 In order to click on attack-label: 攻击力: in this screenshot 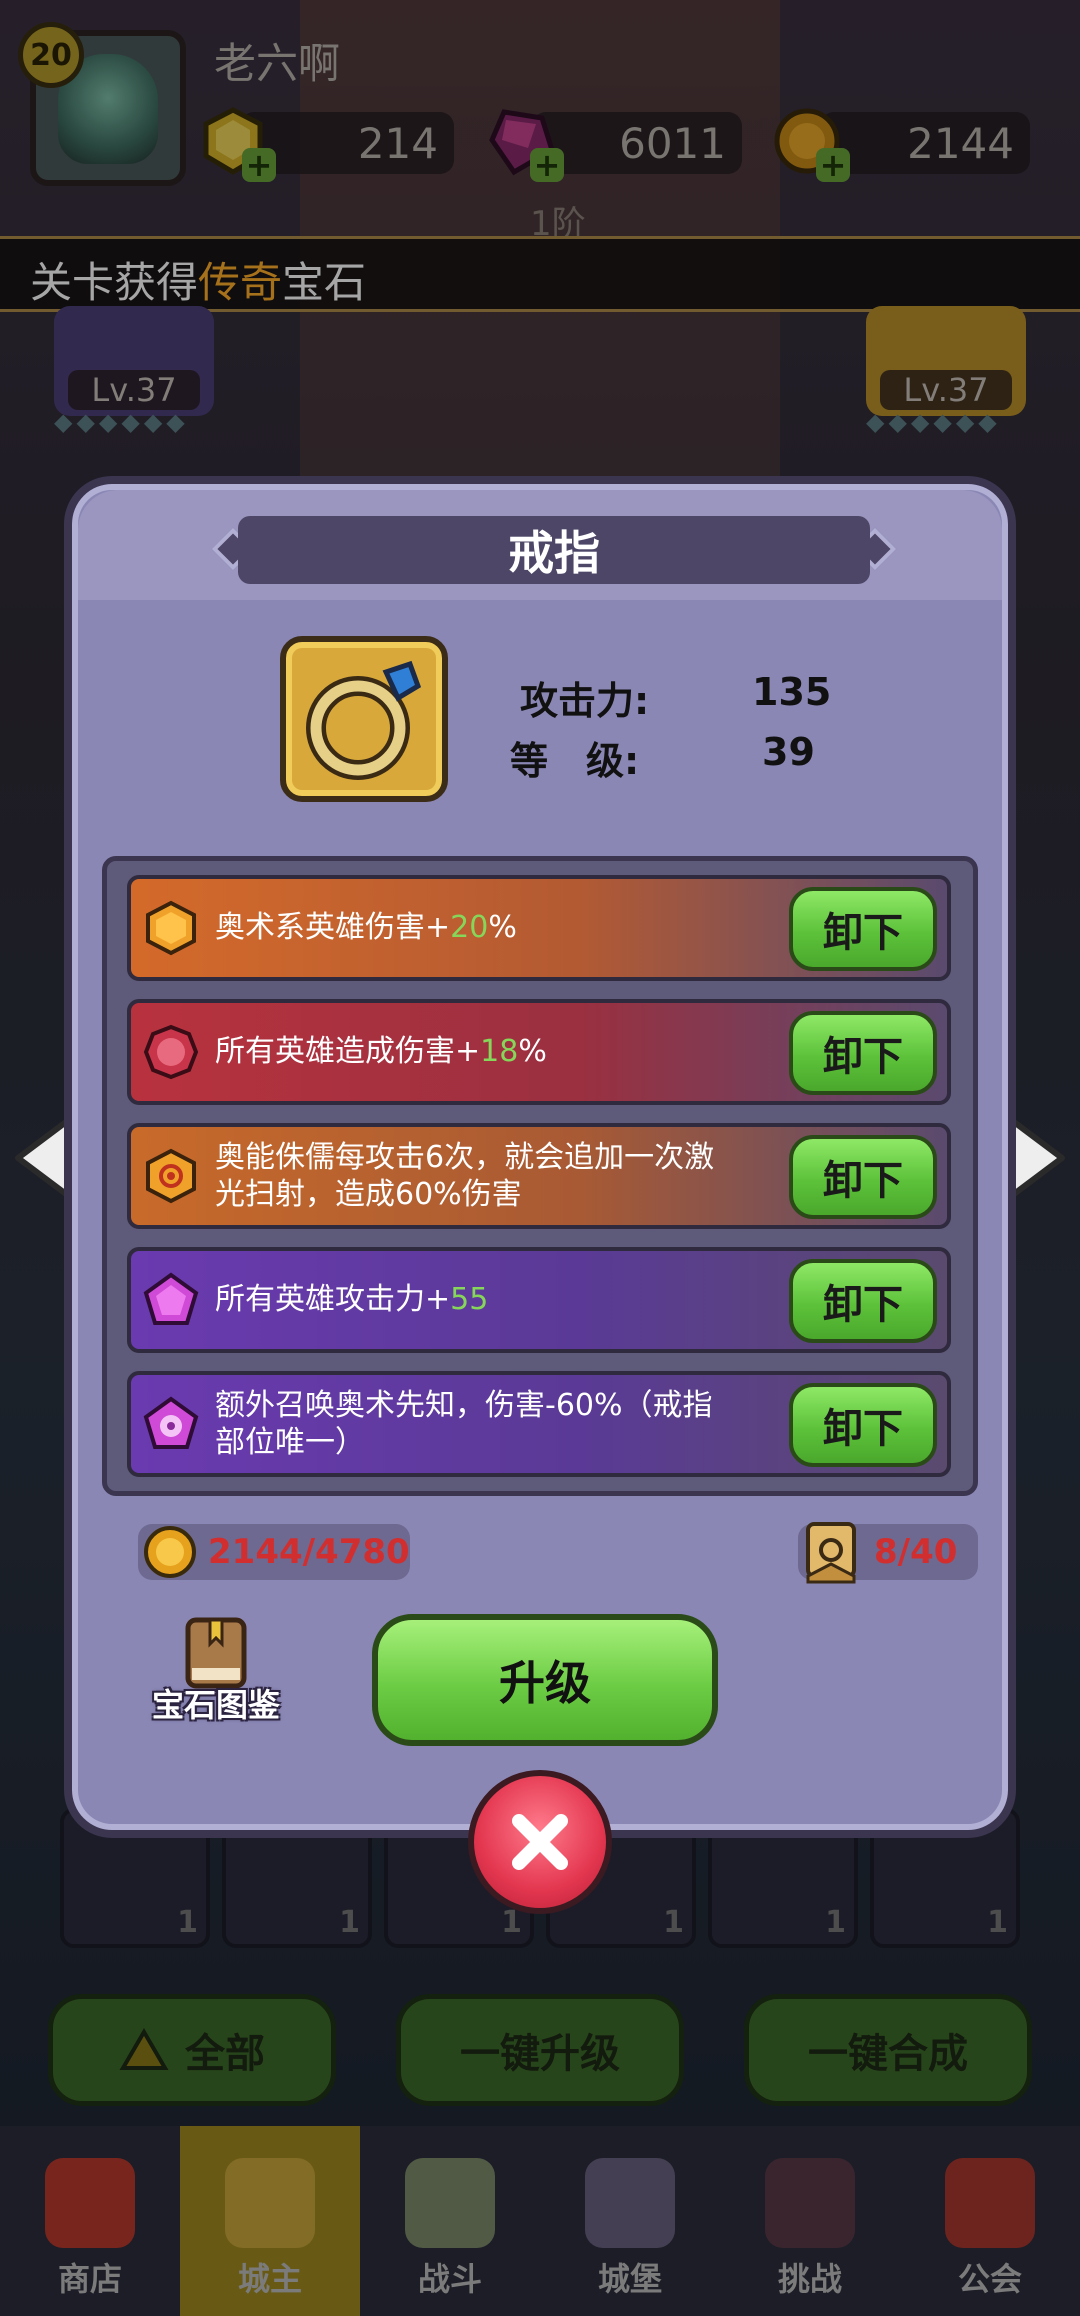, I will do `click(585, 701)`.